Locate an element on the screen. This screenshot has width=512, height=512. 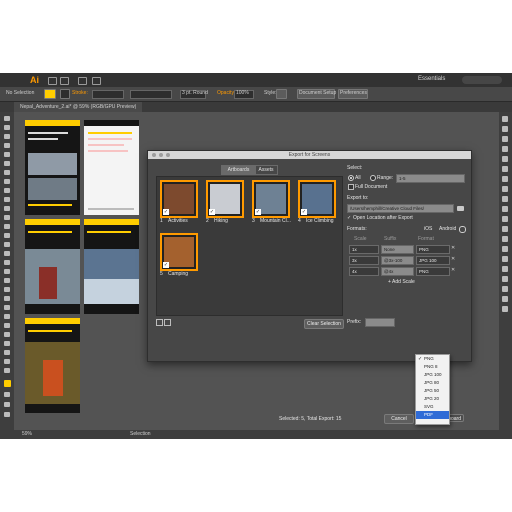
zoom-level: 59% is located at coordinates (27, 434).